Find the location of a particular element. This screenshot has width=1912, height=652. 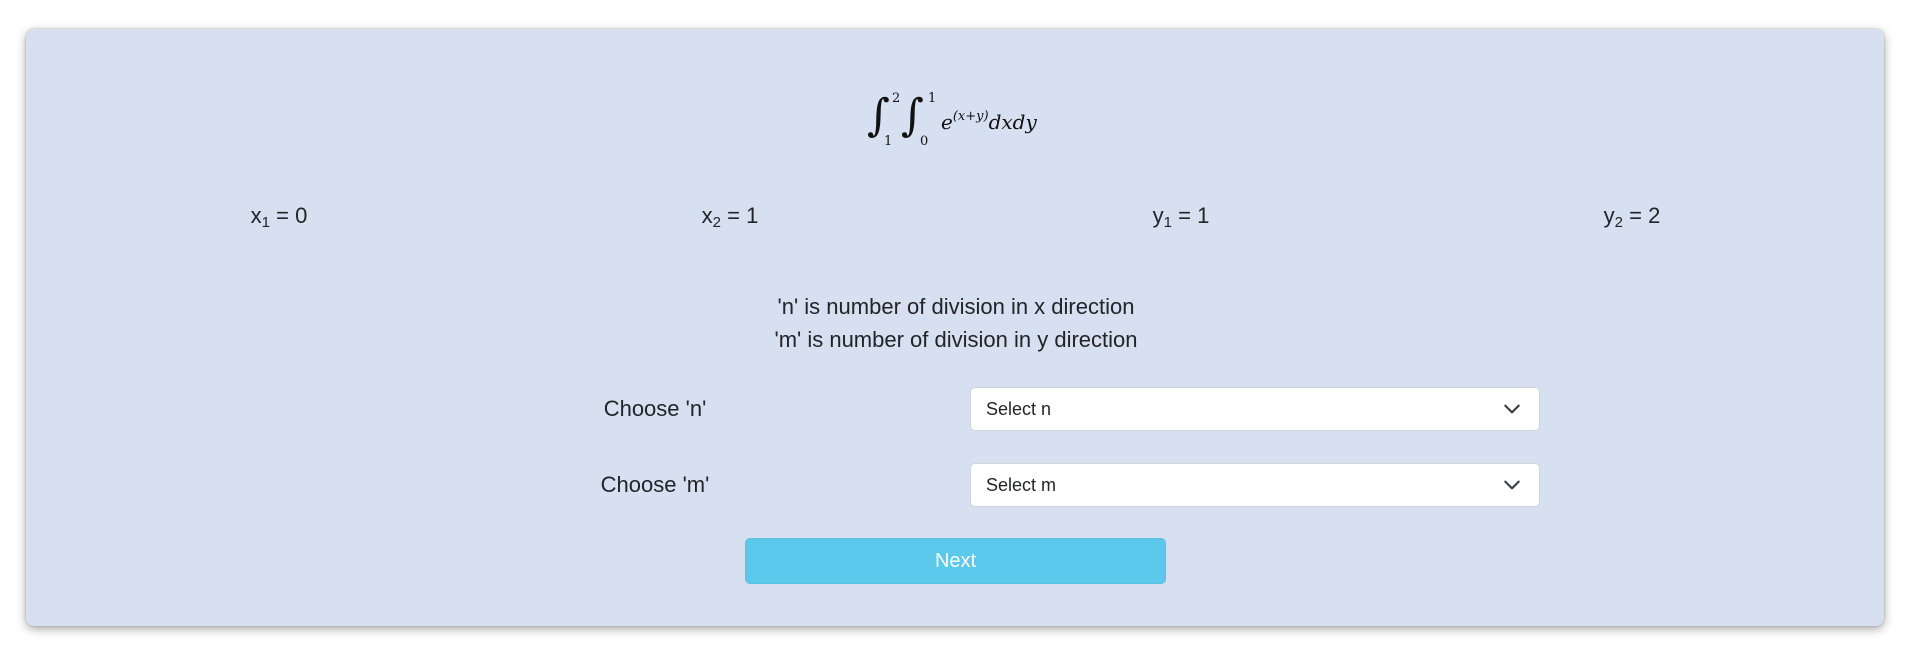

bound-x1-value: = 0 is located at coordinates (292, 215).